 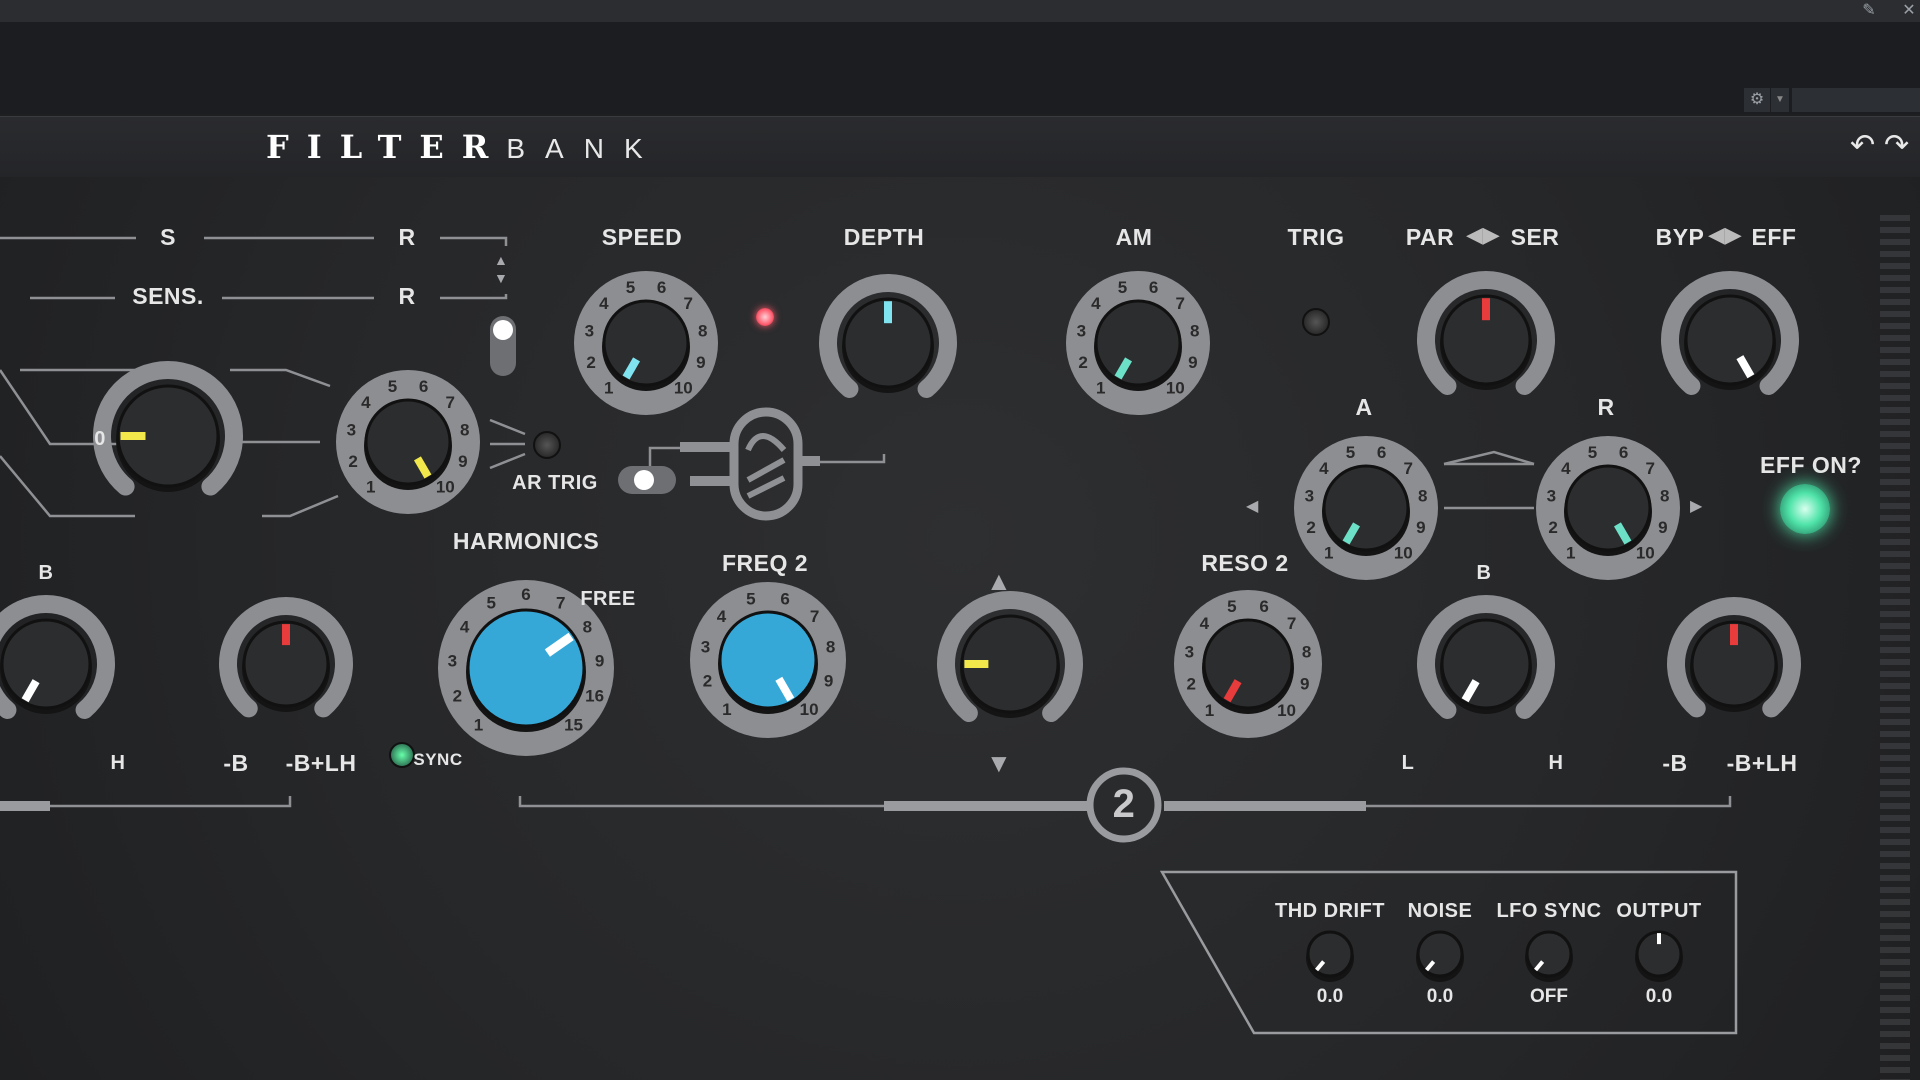 What do you see at coordinates (1096, 303) in the screenshot?
I see `am-tick-label: 4` at bounding box center [1096, 303].